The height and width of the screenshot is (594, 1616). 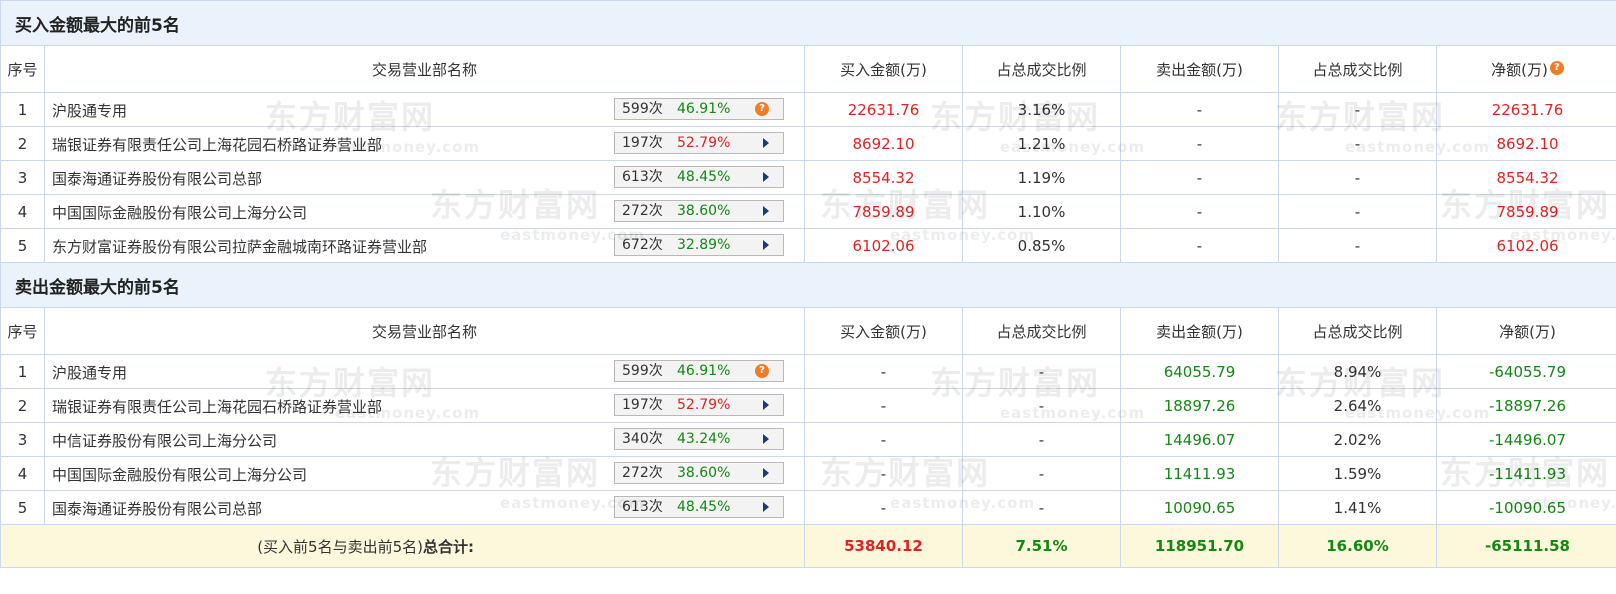 I want to click on total-label-pre: (买入前5名与卖出前5名), so click(x=340, y=546).